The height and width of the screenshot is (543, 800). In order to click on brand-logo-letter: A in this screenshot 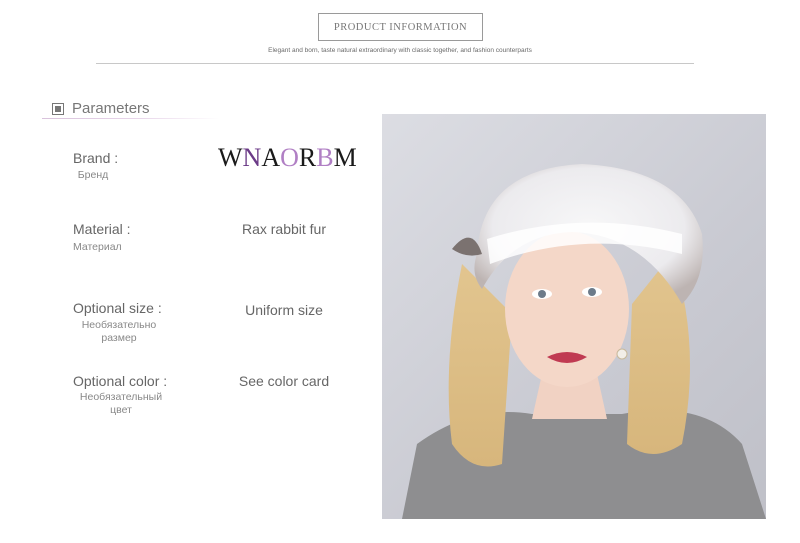, I will do `click(271, 157)`.